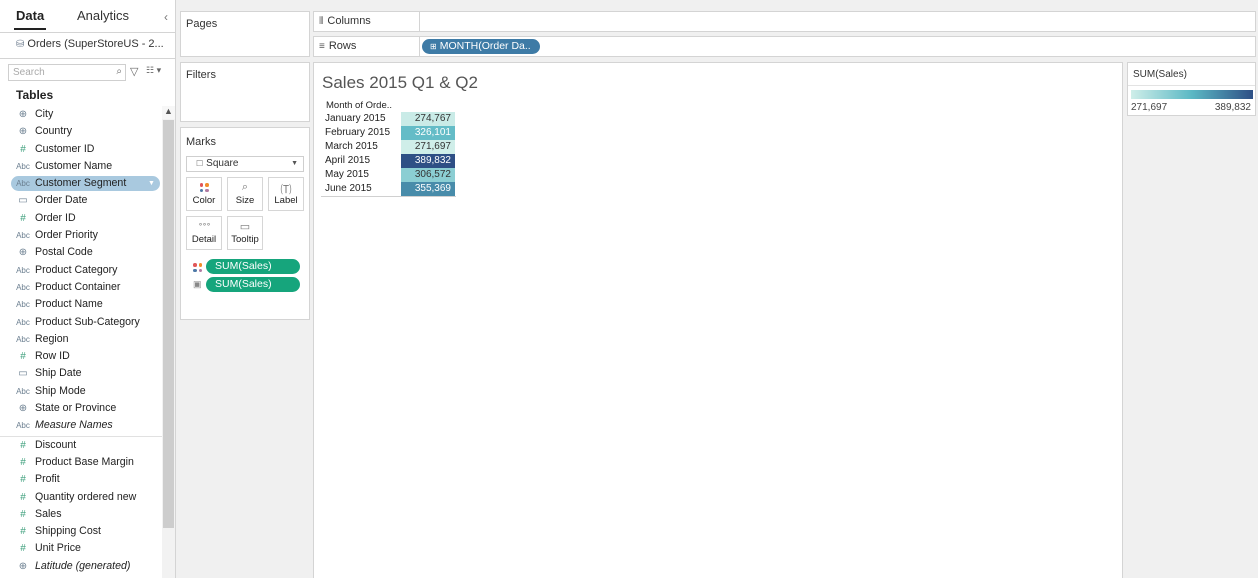 The height and width of the screenshot is (578, 1258). Describe the element at coordinates (201, 75) in the screenshot. I see `filters-title: Filters` at that location.